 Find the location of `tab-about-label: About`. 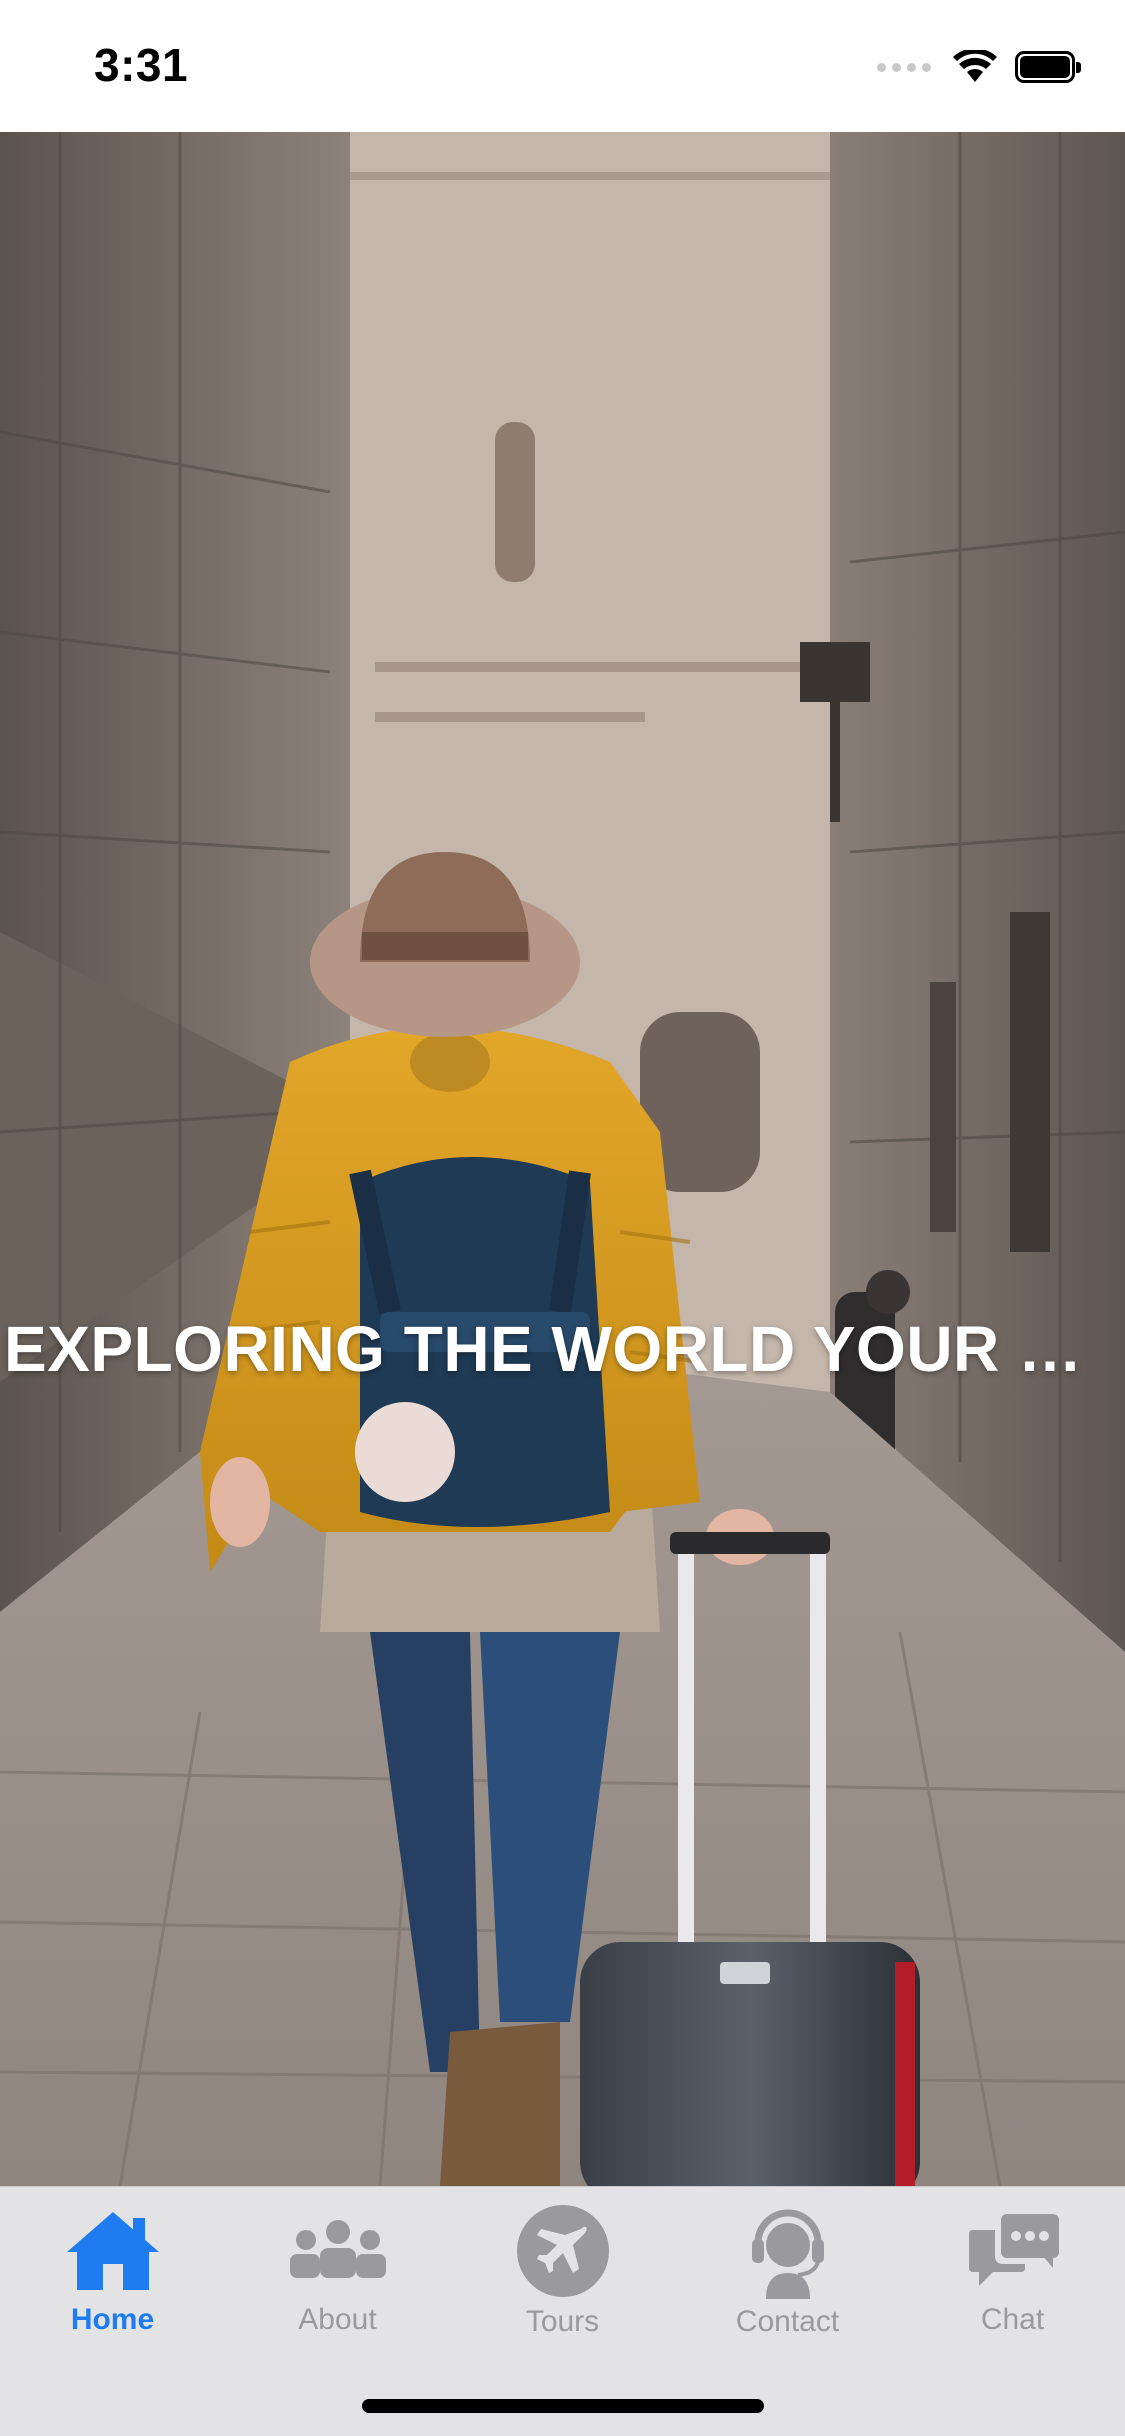

tab-about-label: About is located at coordinates (337, 2319).